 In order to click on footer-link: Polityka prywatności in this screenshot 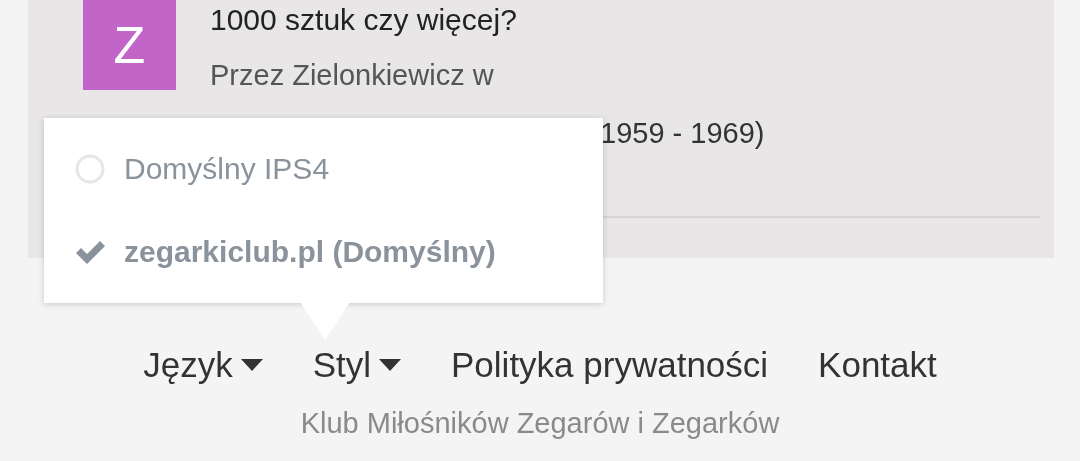, I will do `click(610, 365)`.